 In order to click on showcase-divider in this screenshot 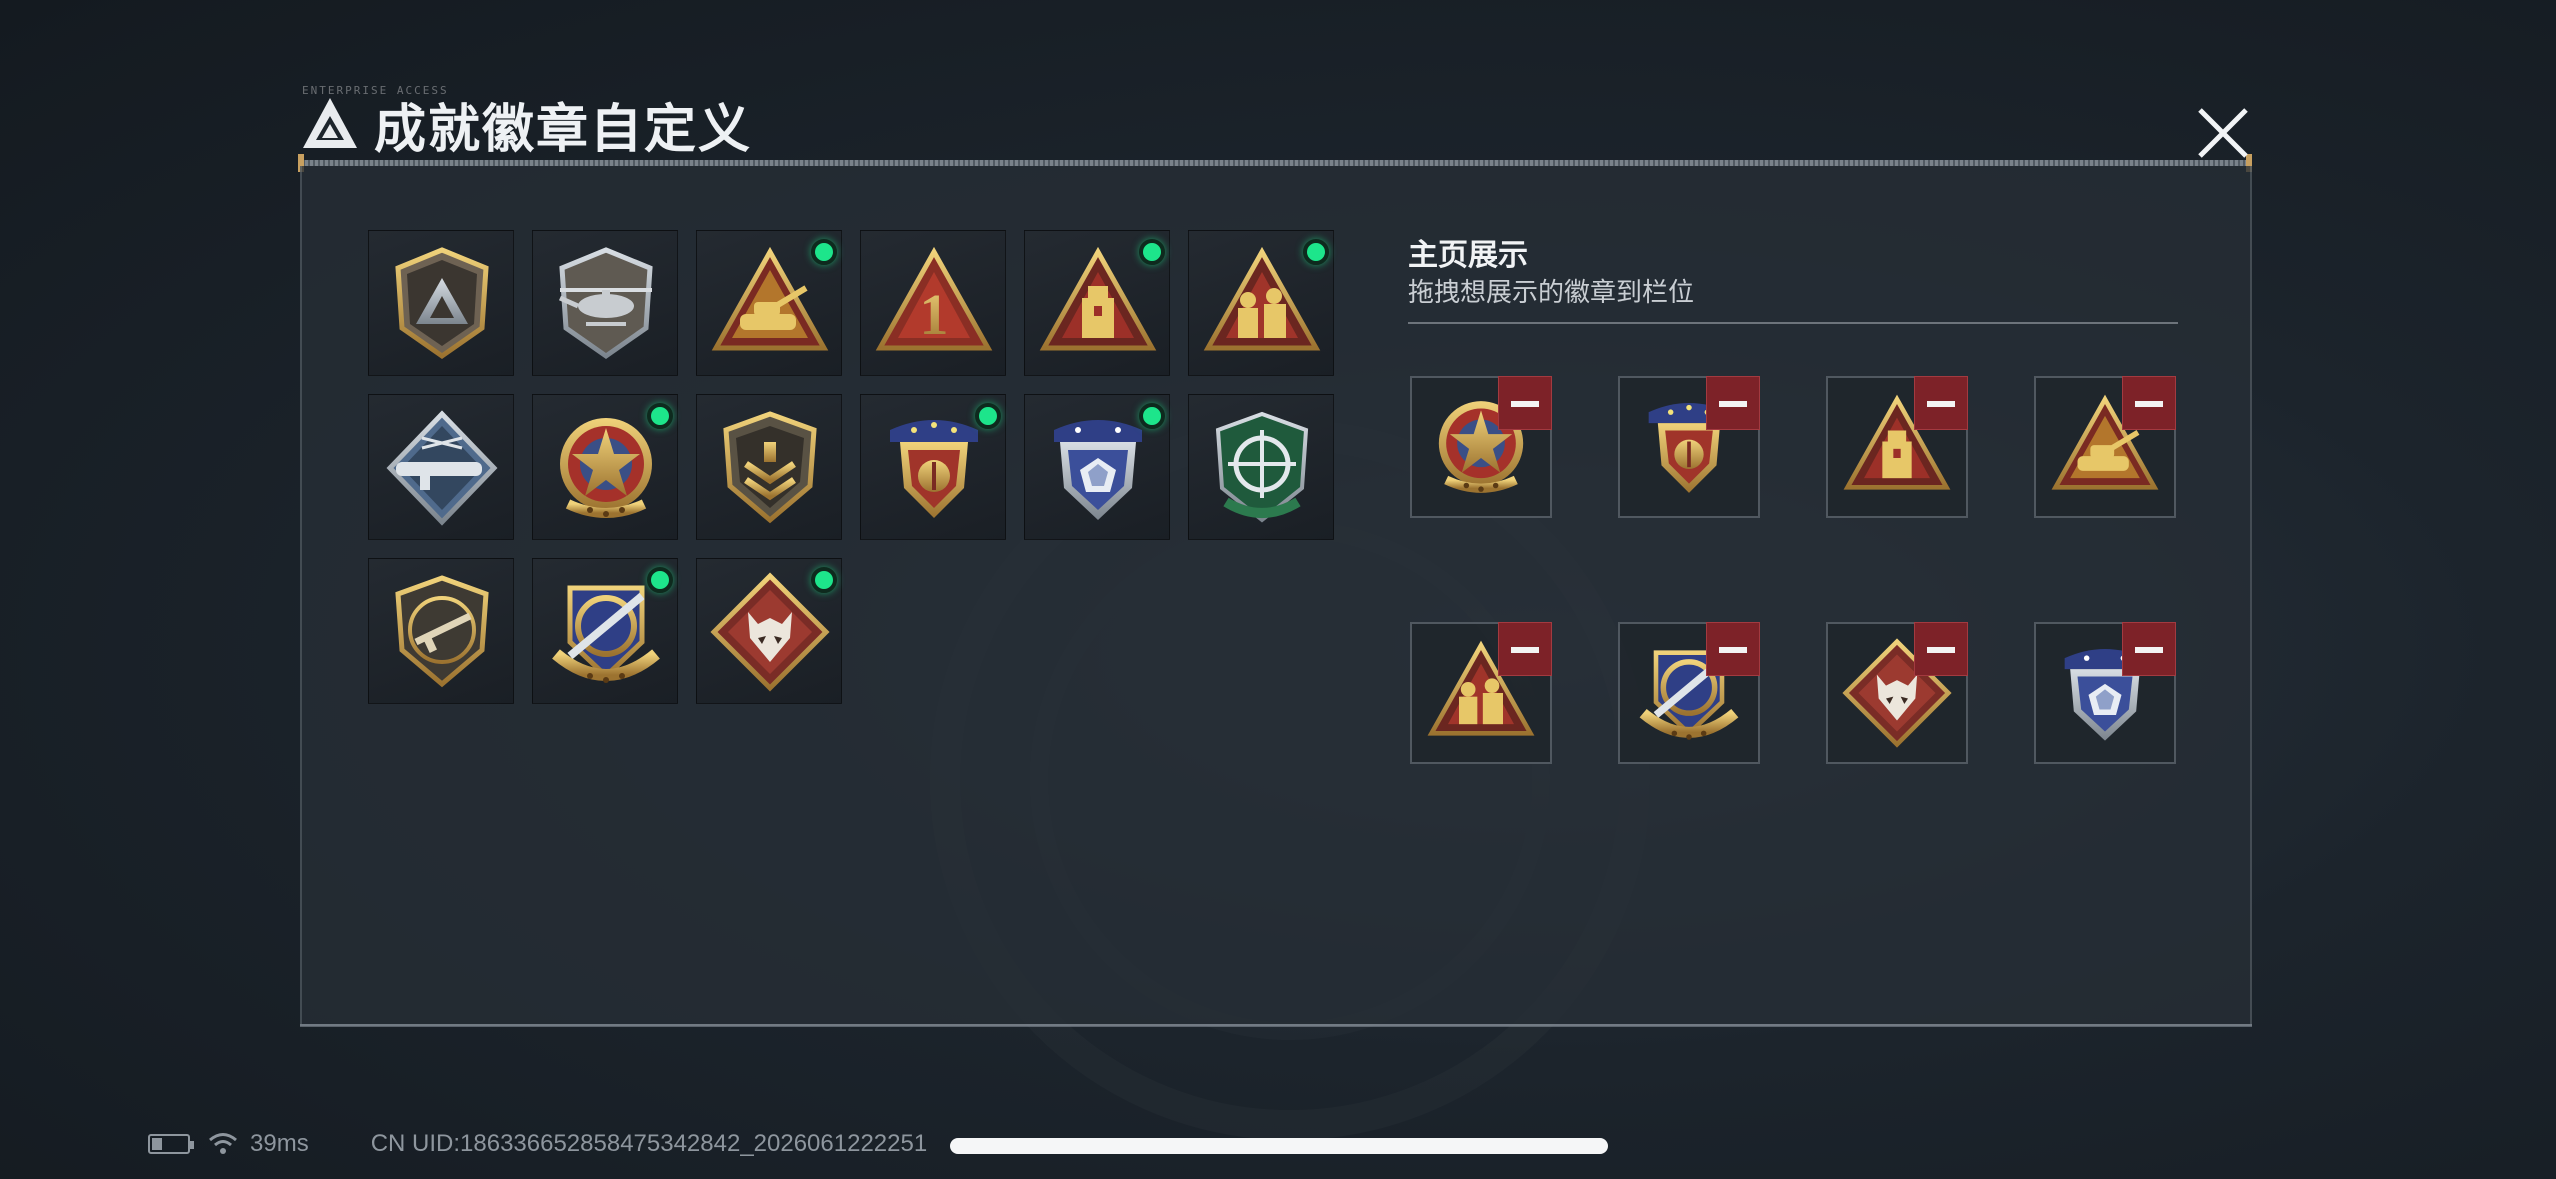, I will do `click(1793, 323)`.